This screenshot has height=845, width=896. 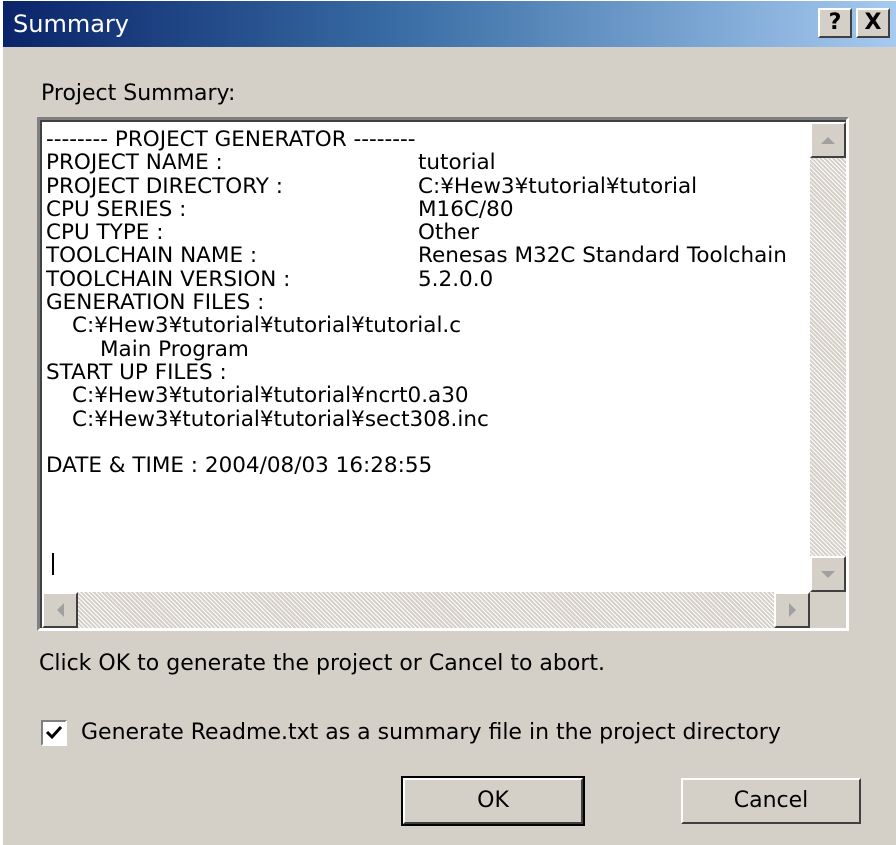 What do you see at coordinates (771, 801) in the screenshot?
I see `cancel-button: Cancel` at bounding box center [771, 801].